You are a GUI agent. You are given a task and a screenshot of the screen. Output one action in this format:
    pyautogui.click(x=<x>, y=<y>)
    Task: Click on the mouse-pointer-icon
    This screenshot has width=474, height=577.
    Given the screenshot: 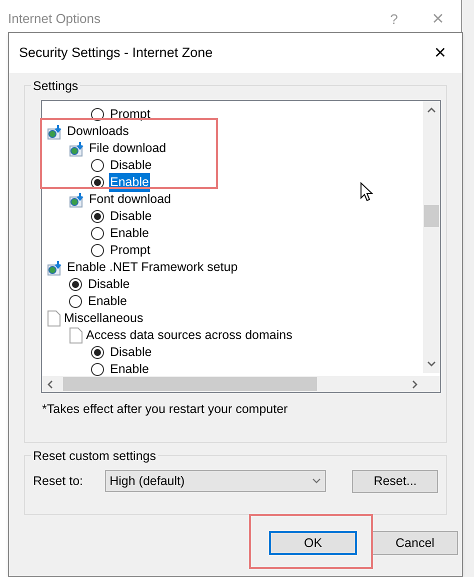 What is the action you would take?
    pyautogui.click(x=366, y=192)
    